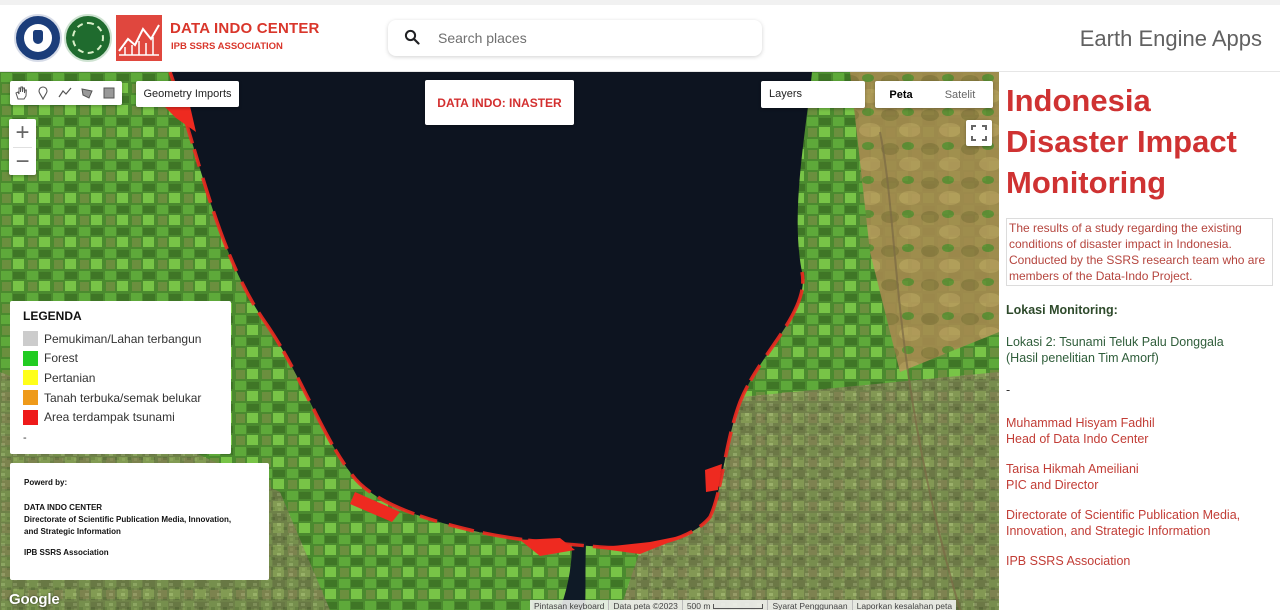 The image size is (1280, 610). What do you see at coordinates (123, 338) in the screenshot?
I see `legend-label: Pemukiman/Lahan terbangun` at bounding box center [123, 338].